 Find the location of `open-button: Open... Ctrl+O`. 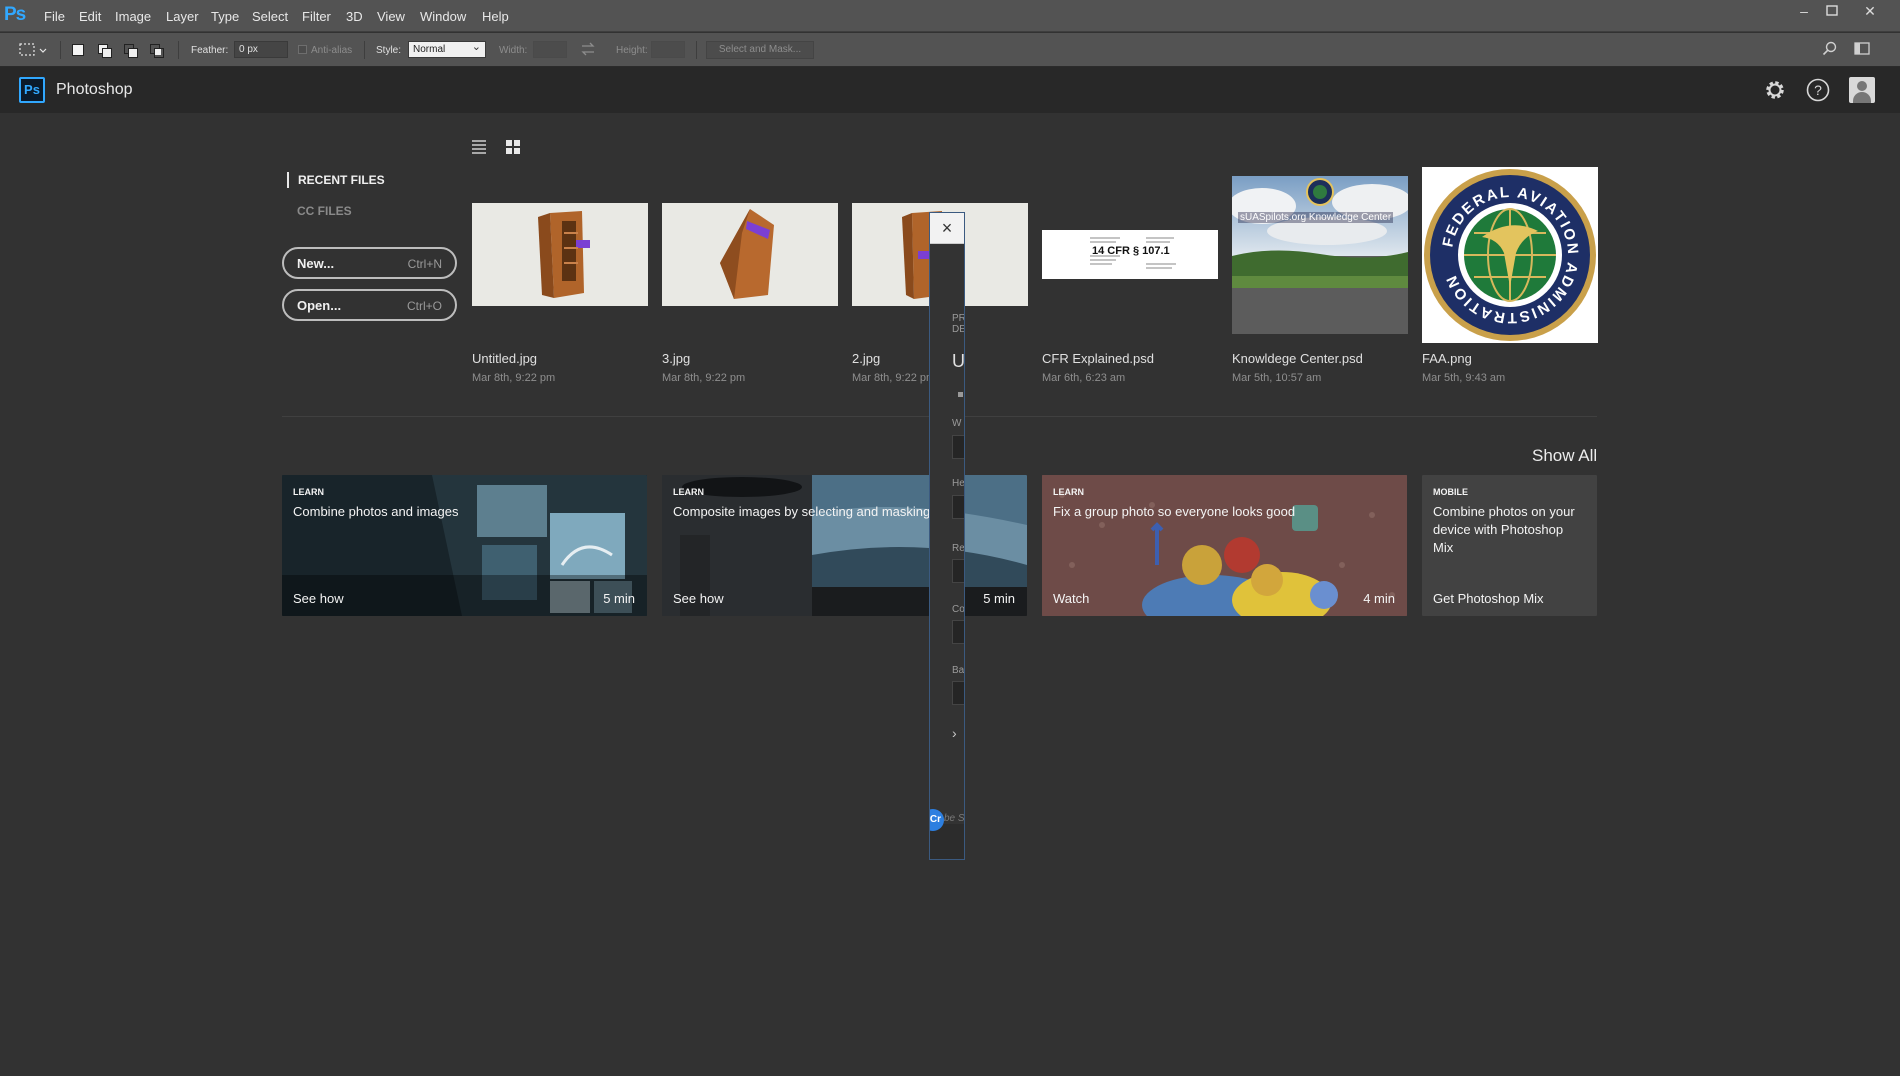

open-button: Open... Ctrl+O is located at coordinates (369, 305).